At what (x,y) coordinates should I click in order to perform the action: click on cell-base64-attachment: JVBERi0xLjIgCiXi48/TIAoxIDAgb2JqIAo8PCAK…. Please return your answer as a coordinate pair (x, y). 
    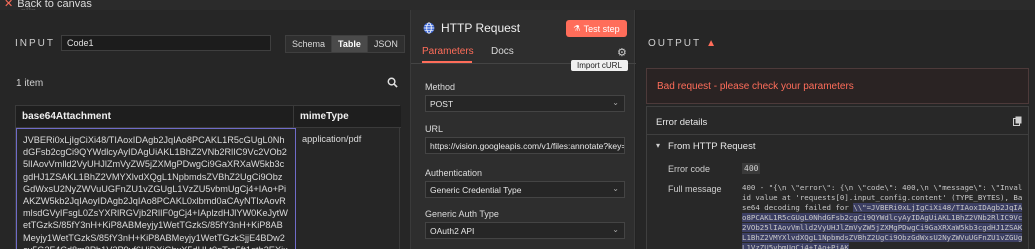
    Looking at the image, I should click on (156, 188).